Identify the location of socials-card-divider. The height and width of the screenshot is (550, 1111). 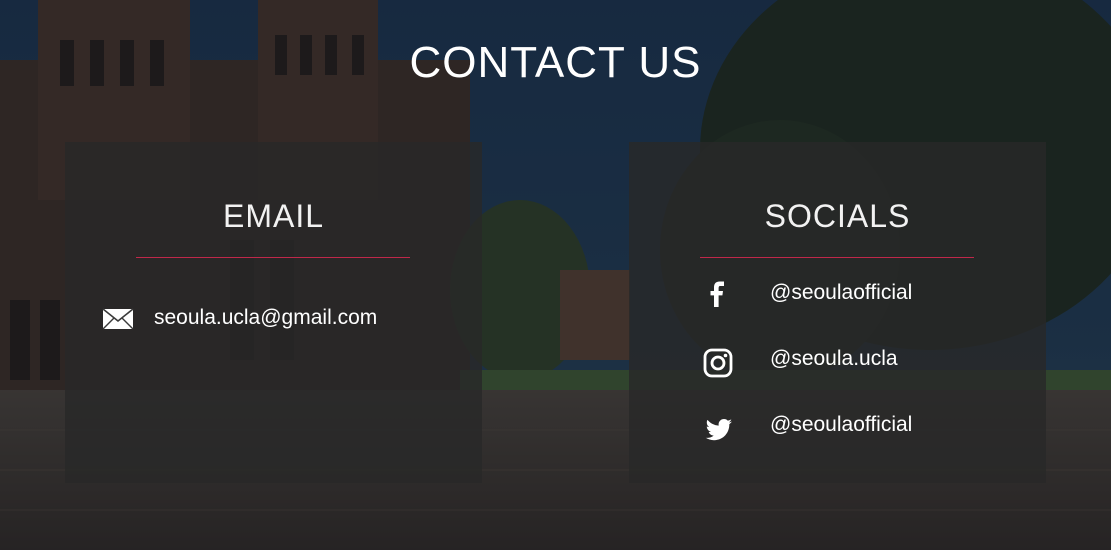
(837, 257).